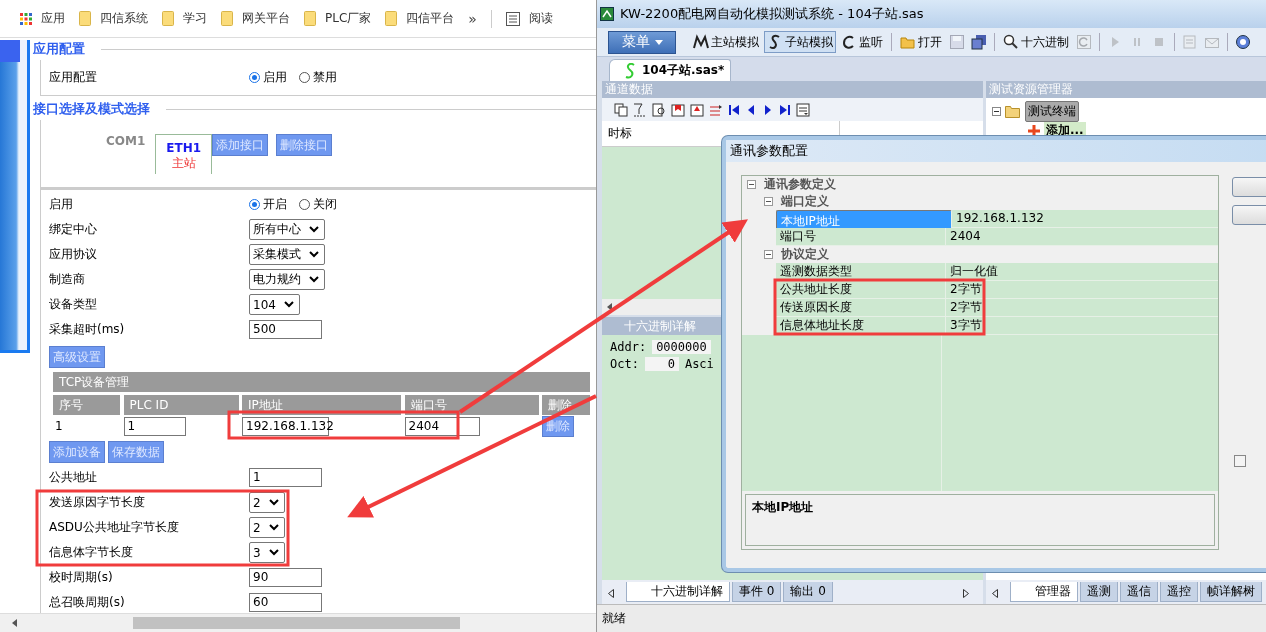  I want to click on arrows-icon, so click(716, 109).